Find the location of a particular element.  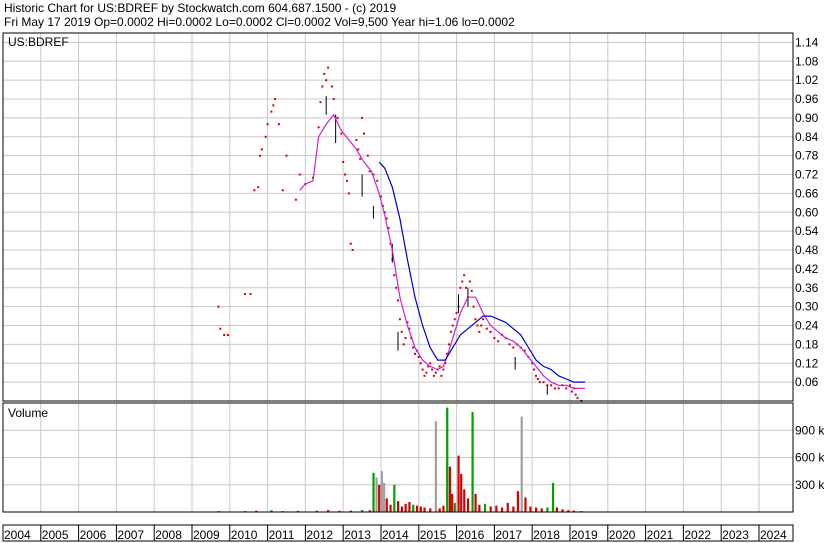

x-tick-label: 2008 is located at coordinates (168, 535).